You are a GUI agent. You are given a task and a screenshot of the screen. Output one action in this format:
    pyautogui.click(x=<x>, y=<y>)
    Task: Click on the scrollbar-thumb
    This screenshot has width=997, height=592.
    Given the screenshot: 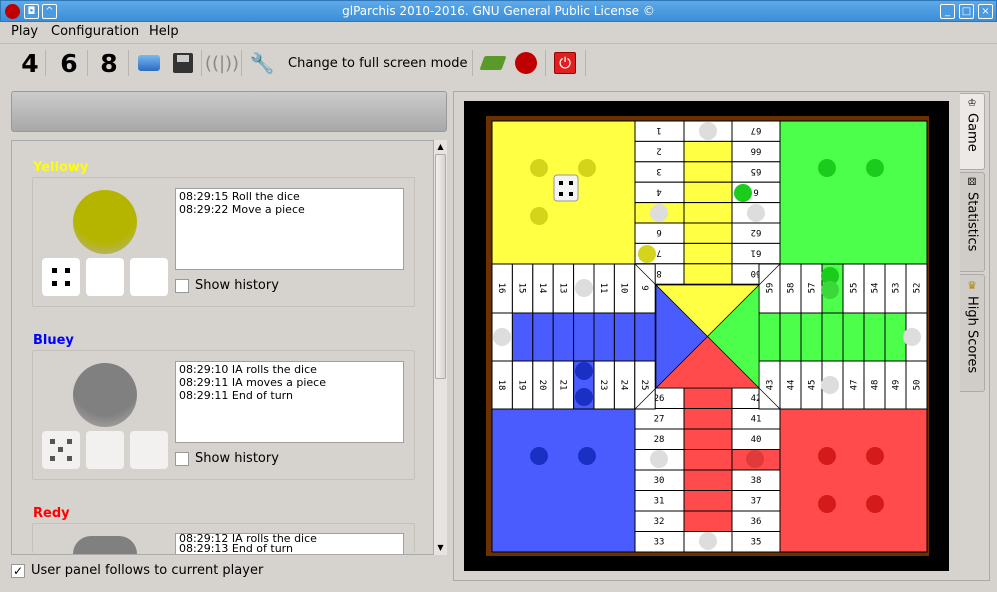 What is the action you would take?
    pyautogui.click(x=440, y=266)
    